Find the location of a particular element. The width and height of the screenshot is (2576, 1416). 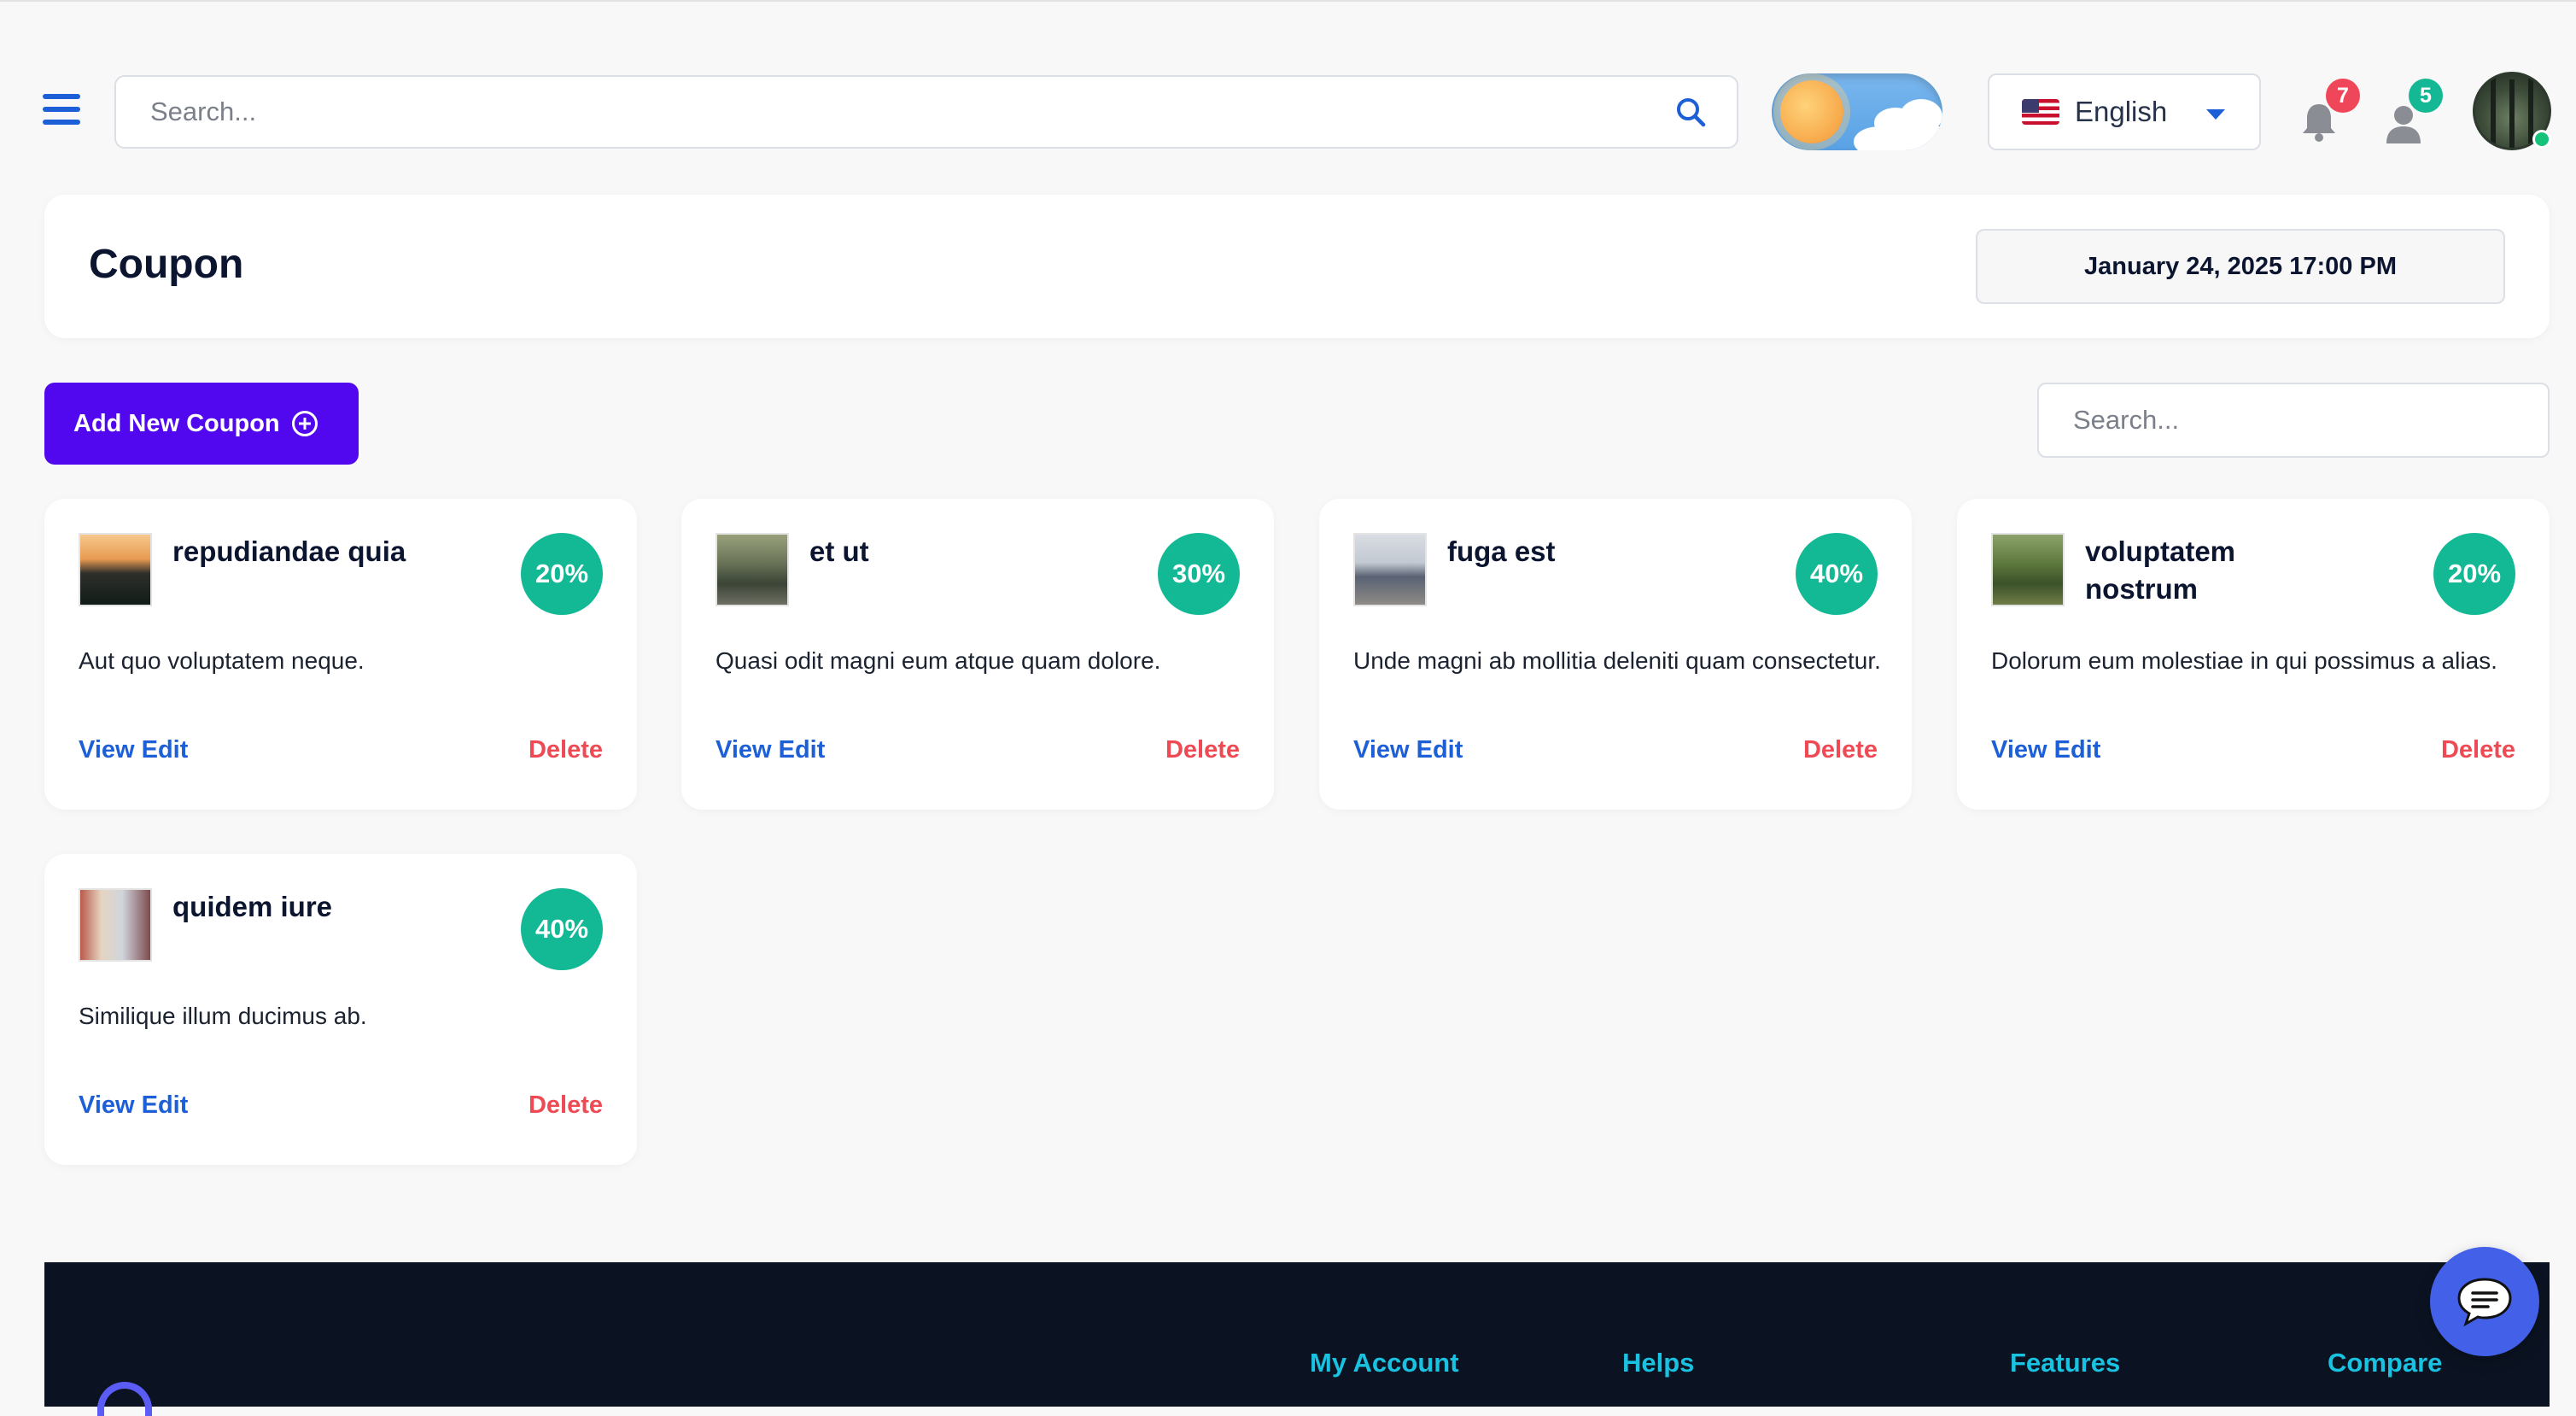

global-search is located at coordinates (926, 112).